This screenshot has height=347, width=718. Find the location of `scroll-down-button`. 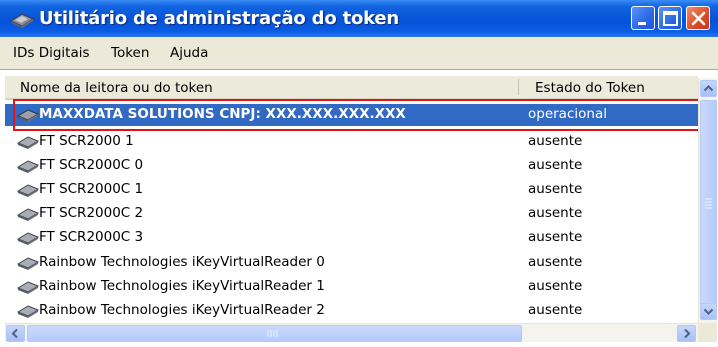

scroll-down-button is located at coordinates (708, 311).